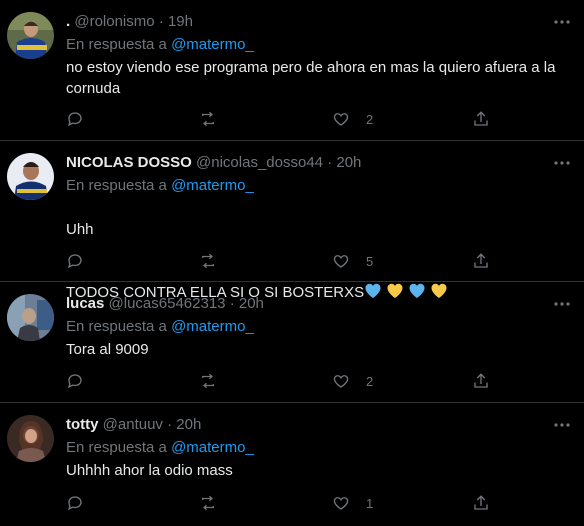 This screenshot has height=526, width=584. Describe the element at coordinates (85, 303) in the screenshot. I see `display-name: lucas` at that location.